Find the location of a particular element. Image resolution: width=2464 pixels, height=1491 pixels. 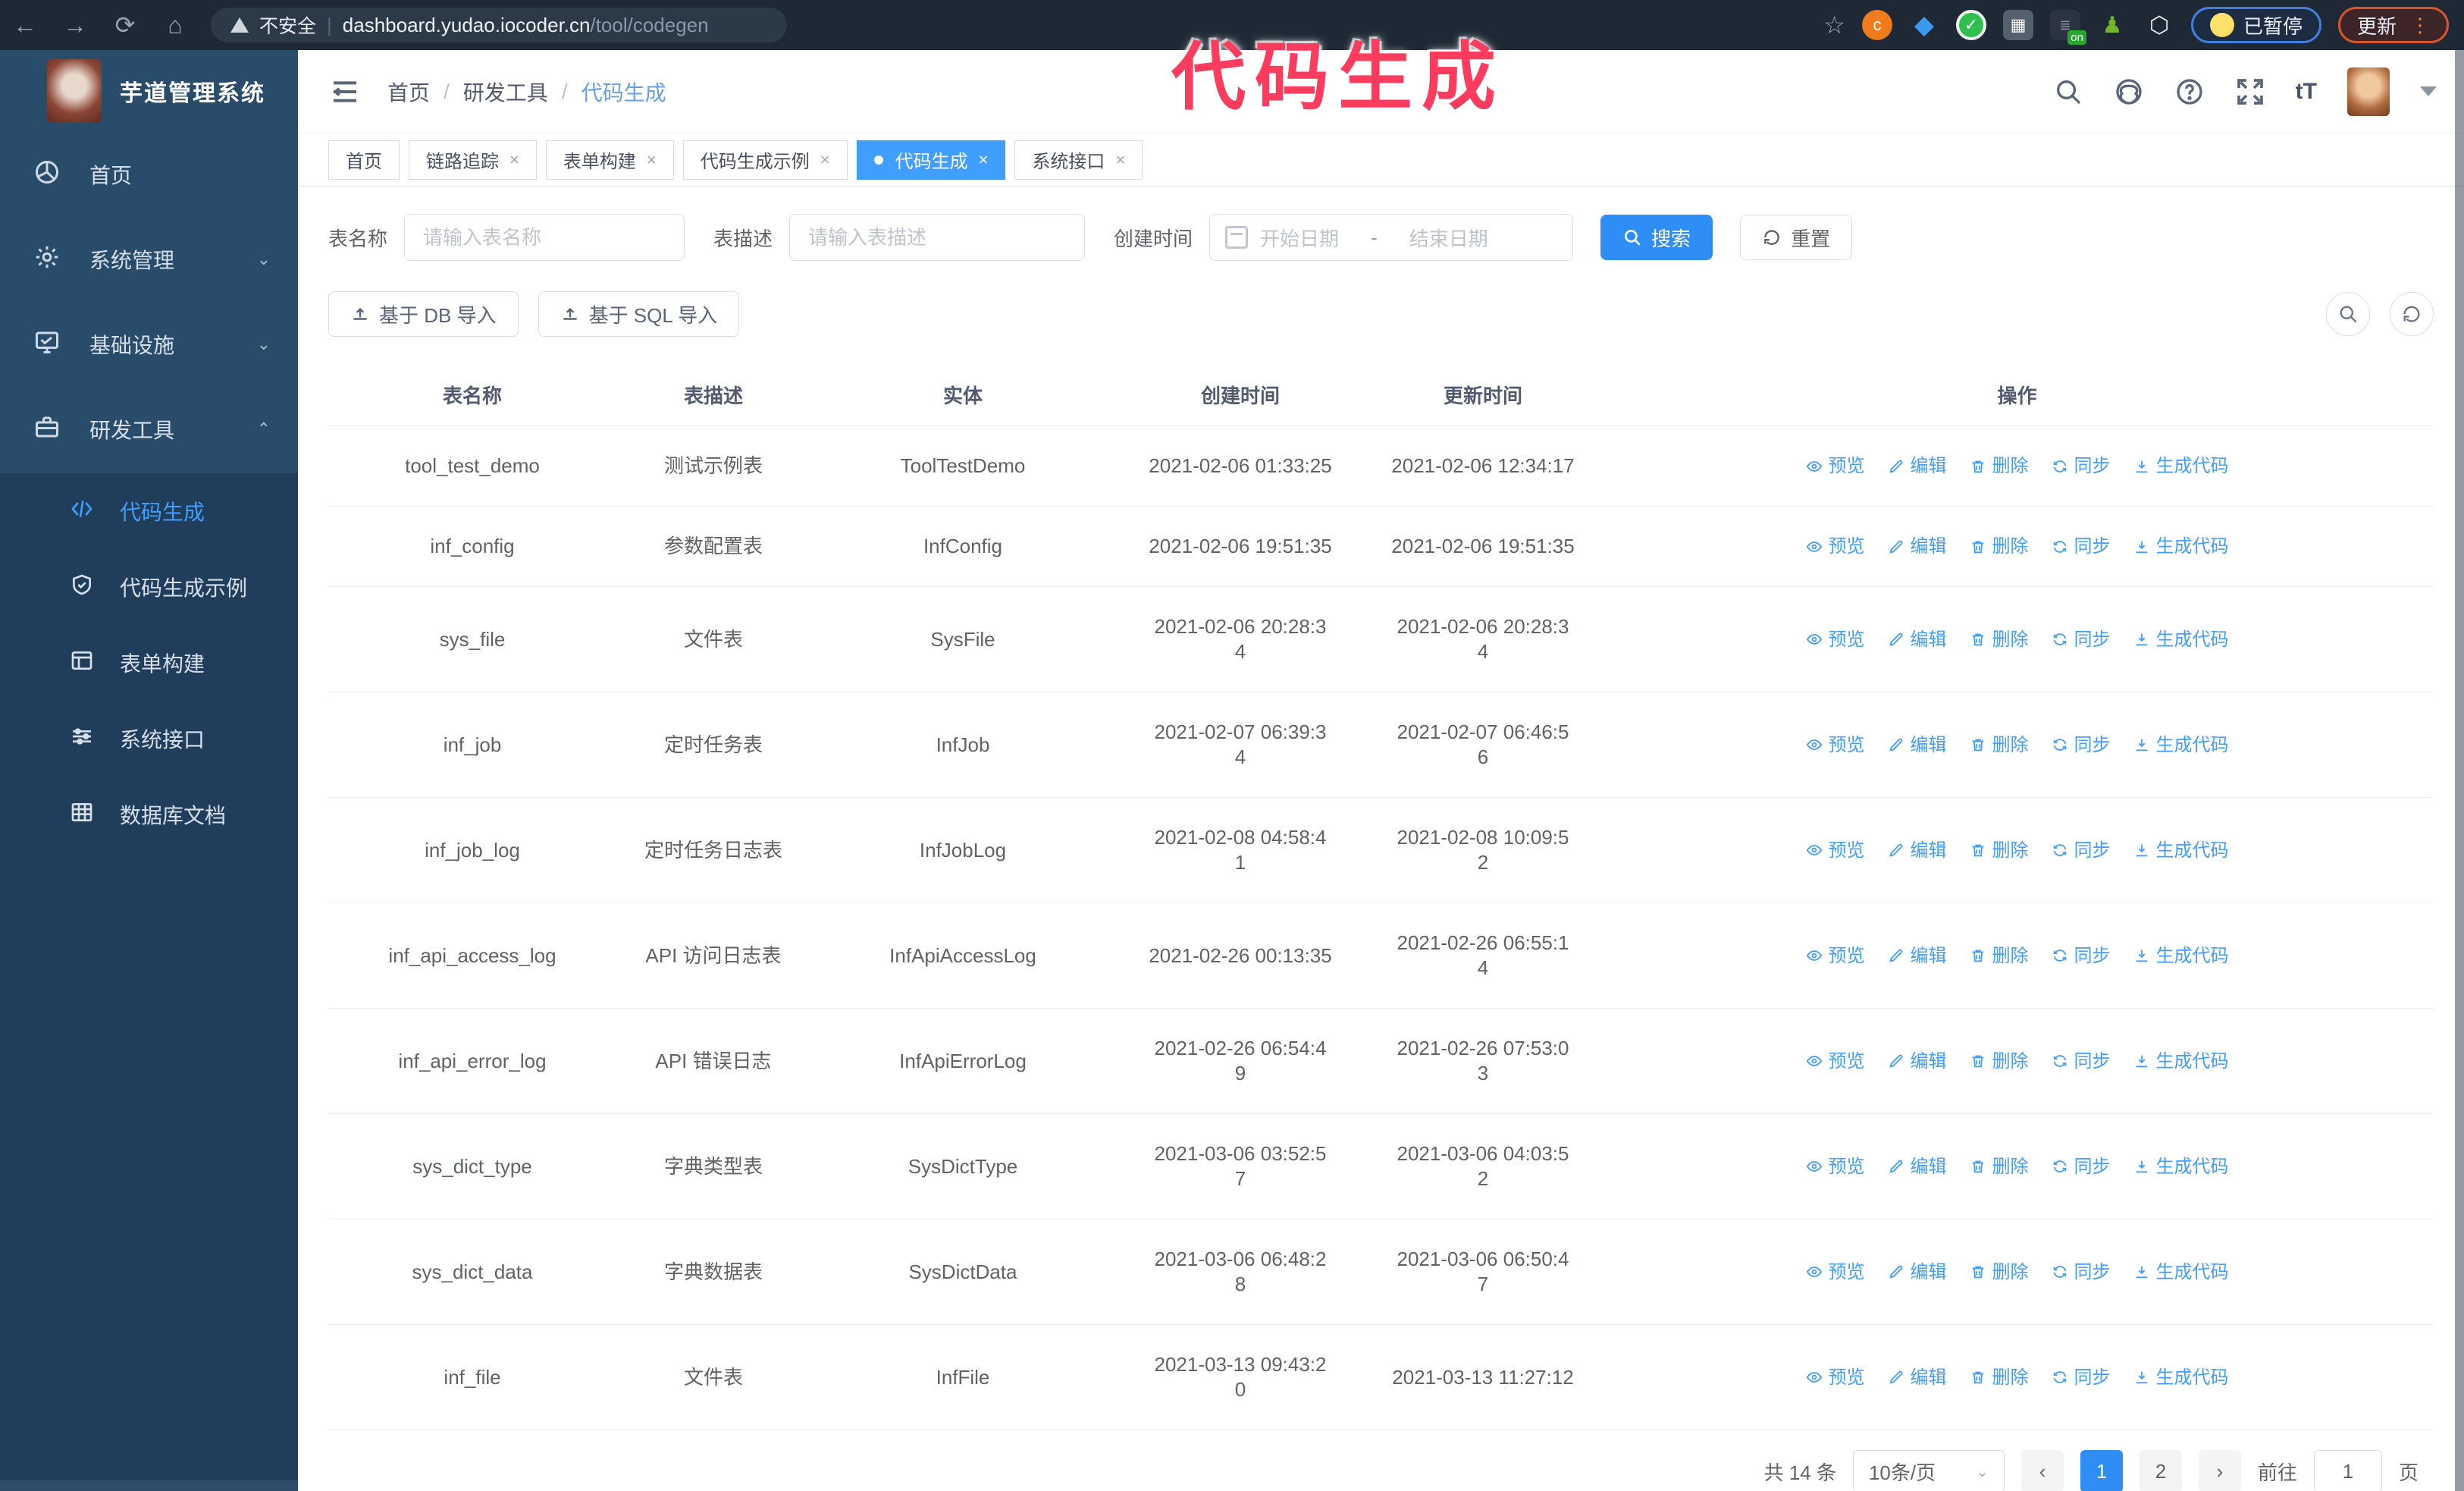

sidebar-item-codegen: 代码生成 is located at coordinates (149, 511).